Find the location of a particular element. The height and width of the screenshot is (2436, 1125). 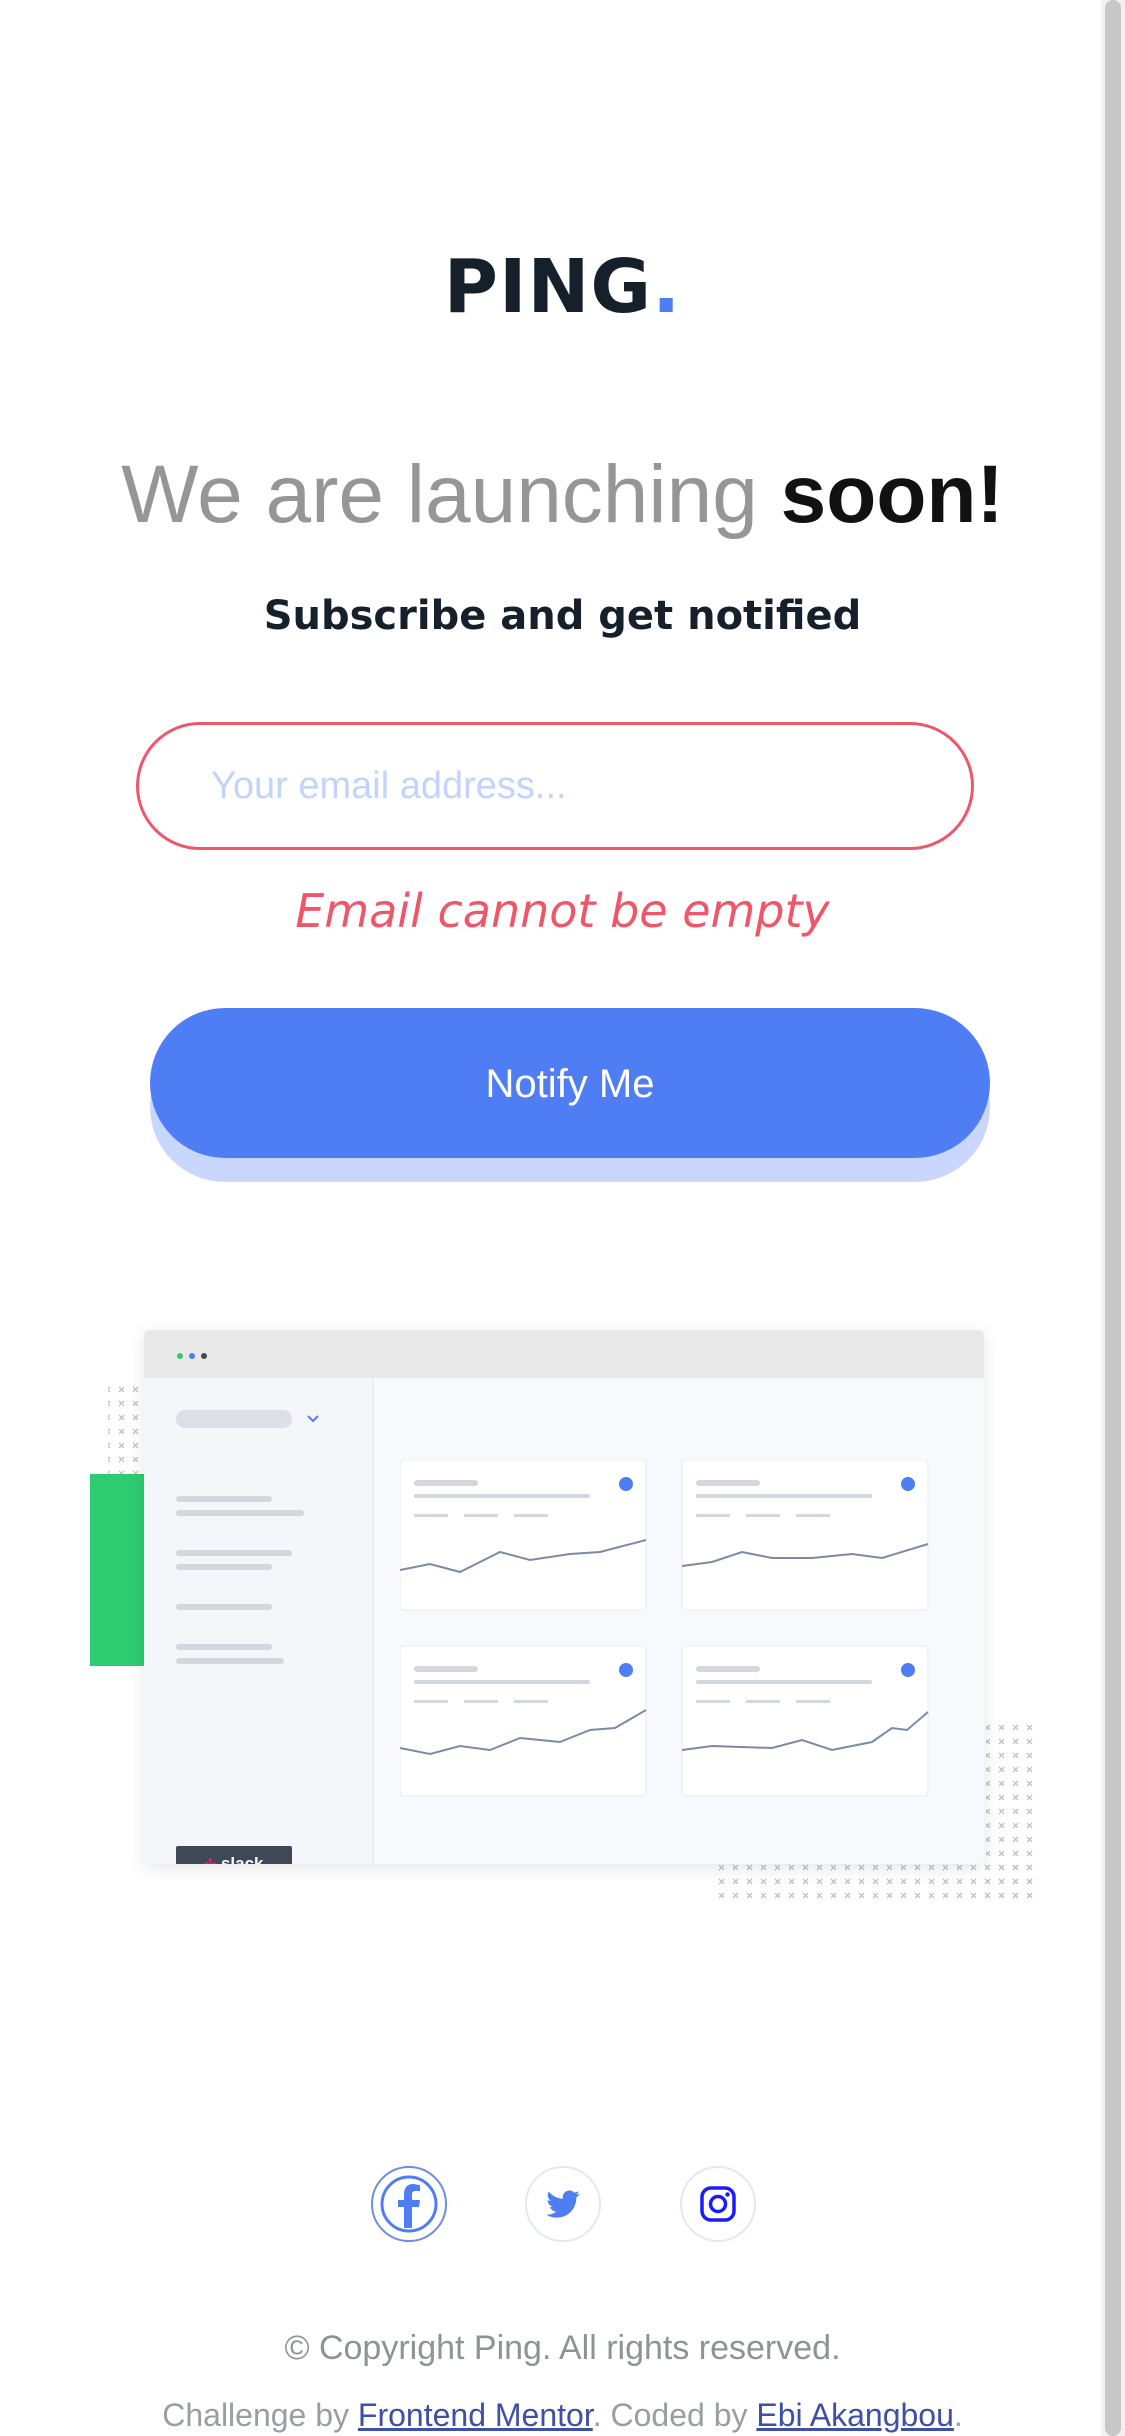

scrollbar-thumb is located at coordinates (1113, 1218).